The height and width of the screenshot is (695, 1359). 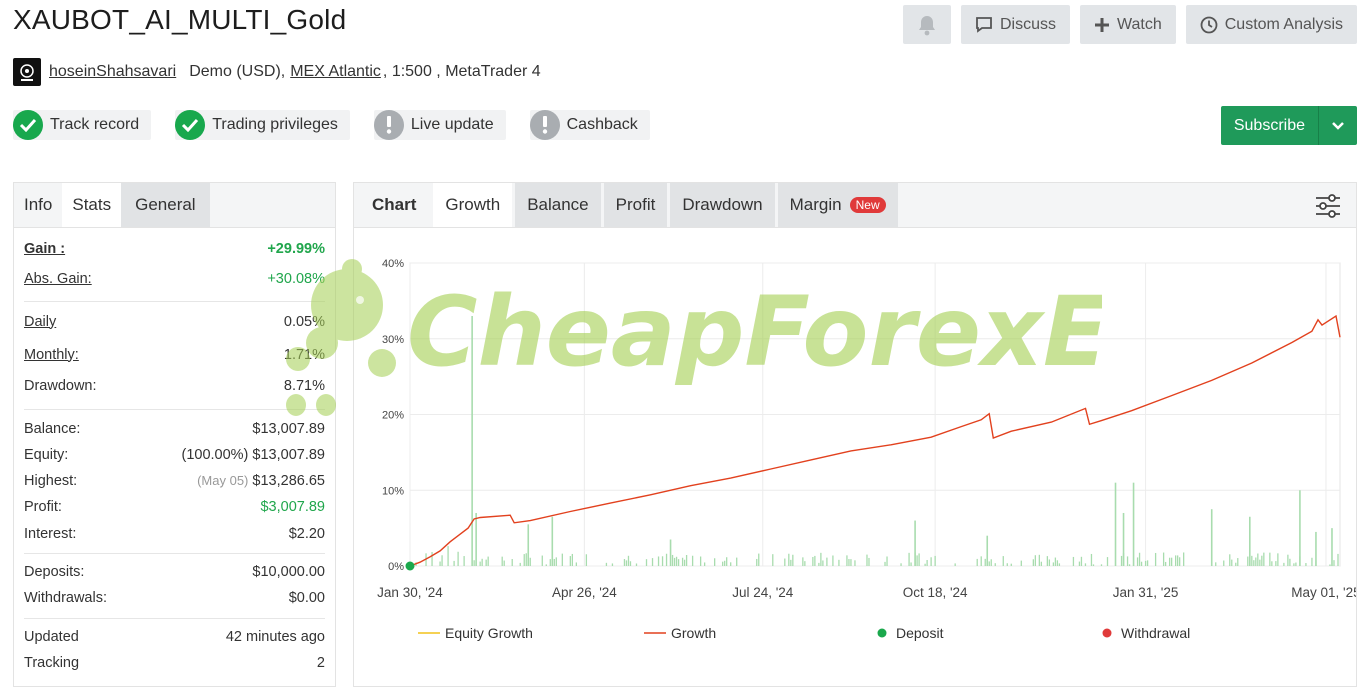 I want to click on watch-label: Watch, so click(x=1139, y=24).